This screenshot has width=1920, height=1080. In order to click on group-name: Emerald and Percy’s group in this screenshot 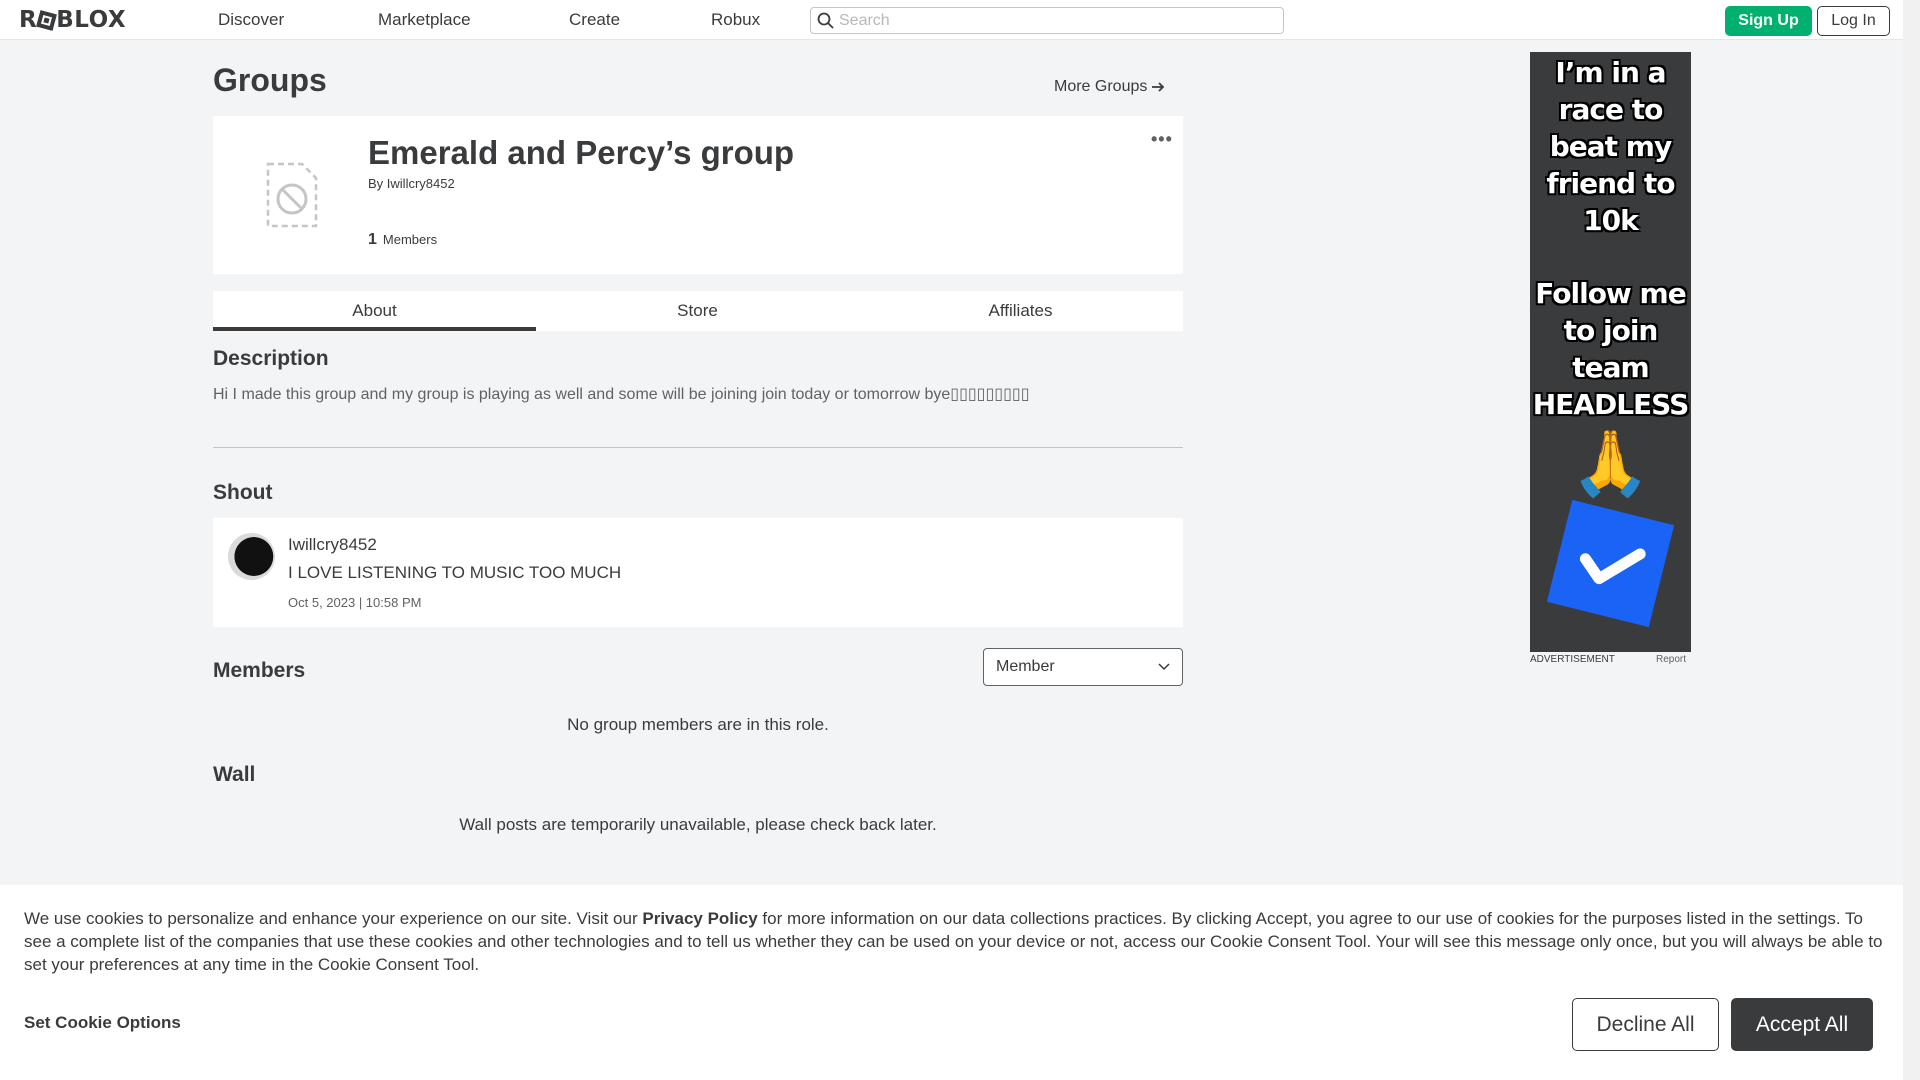, I will do `click(581, 152)`.